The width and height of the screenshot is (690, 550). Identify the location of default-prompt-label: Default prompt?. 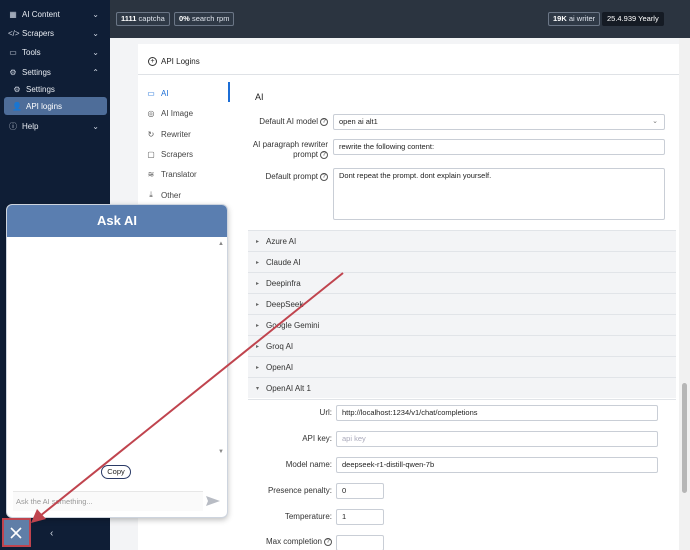
(288, 176).